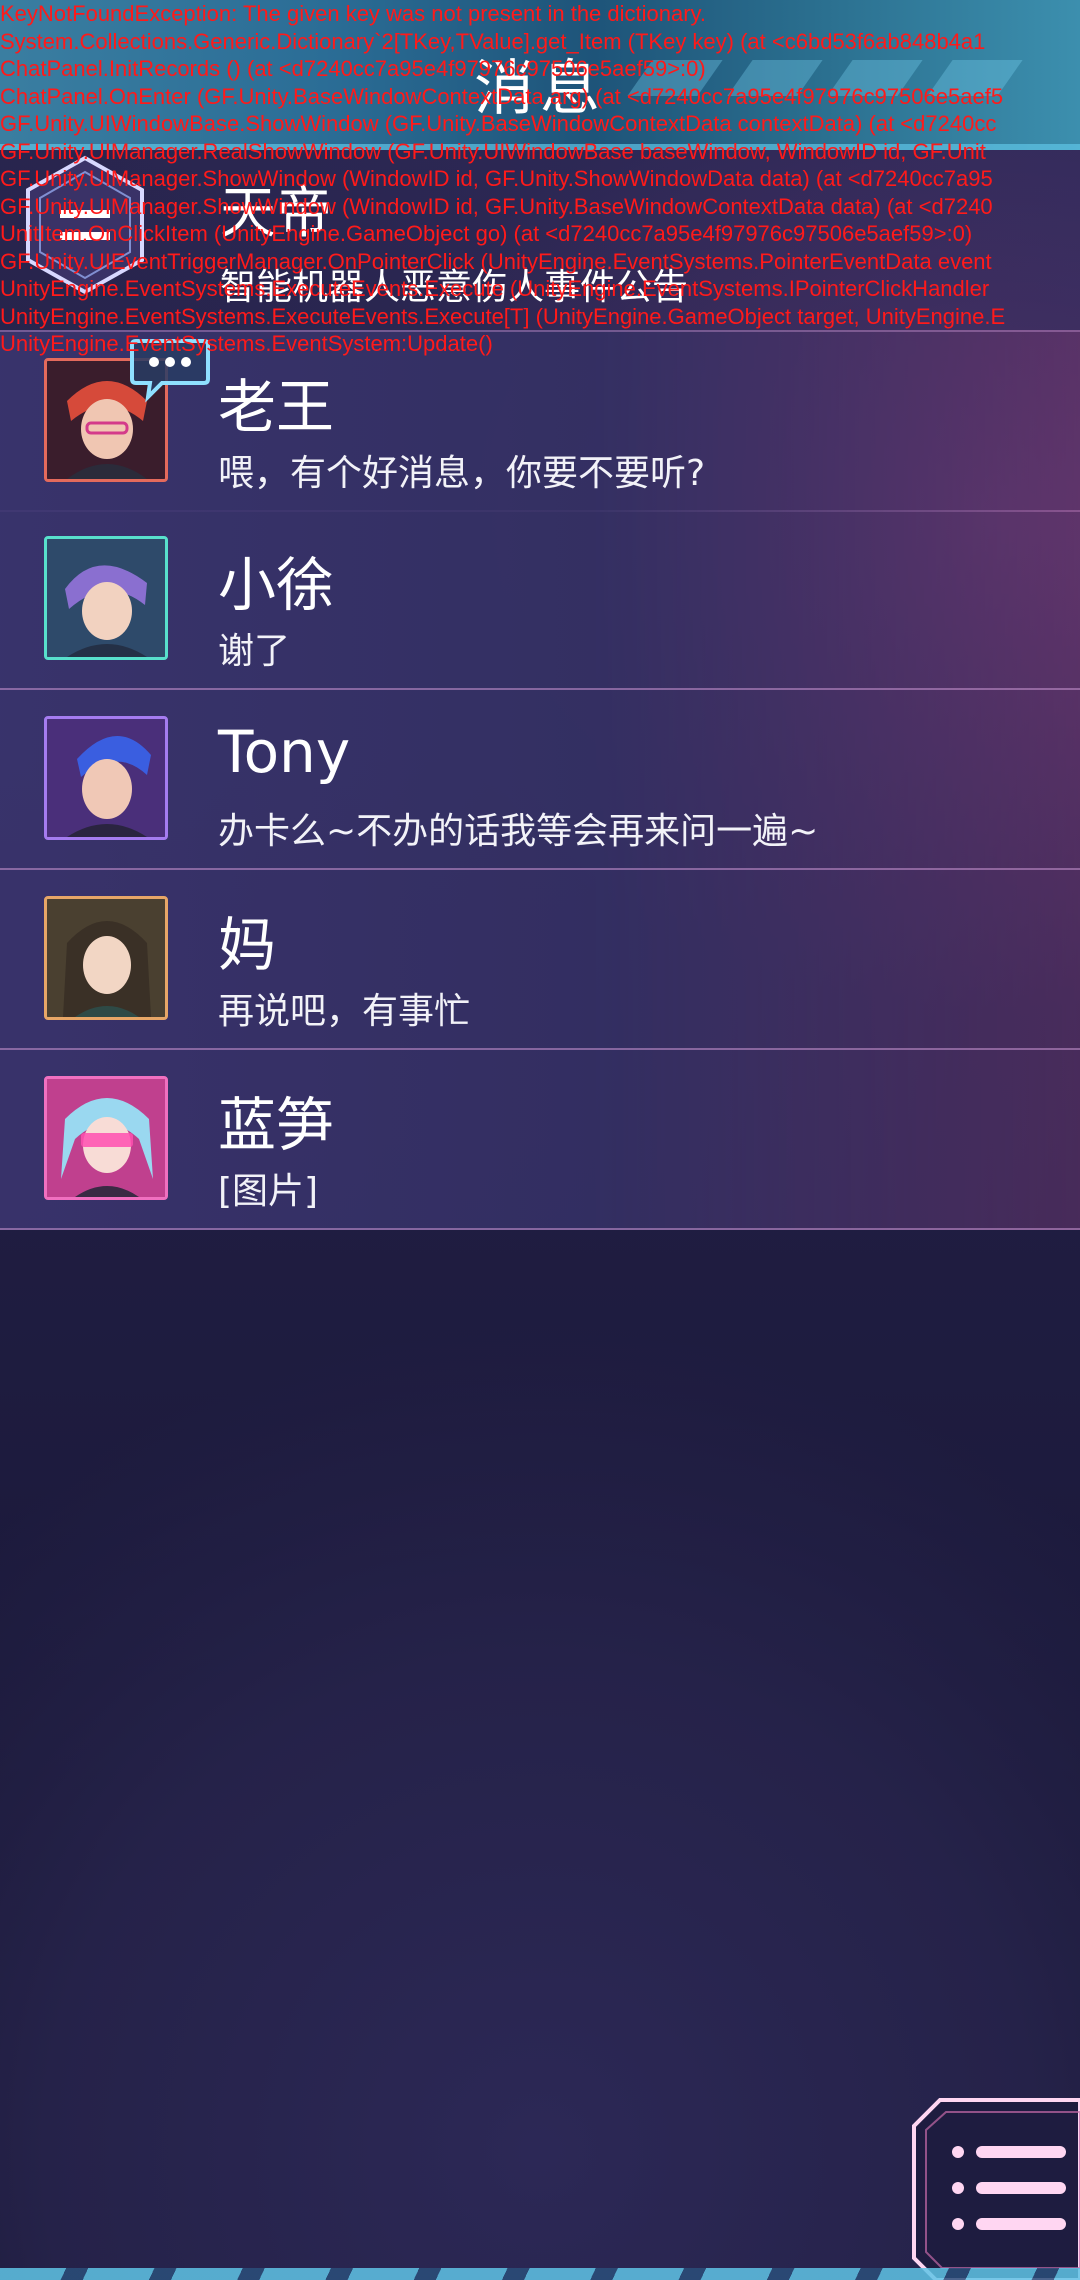  I want to click on contact-item: 小徐 谢了, so click(540, 600).